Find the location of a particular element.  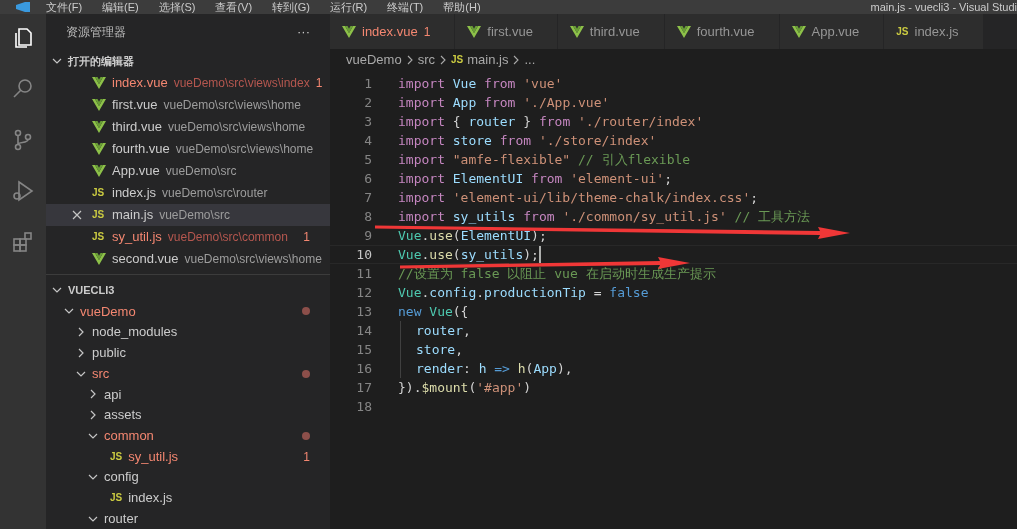

editor-tab: App.vue is located at coordinates (832, 31).